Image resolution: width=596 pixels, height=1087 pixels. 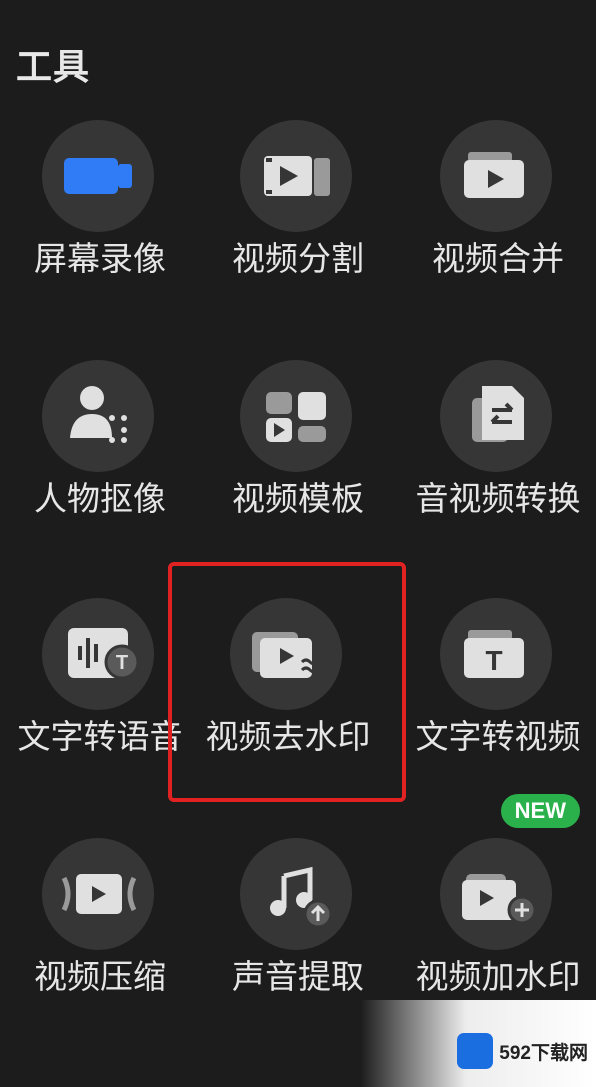 What do you see at coordinates (296, 894) in the screenshot?
I see `audio-extract-icon` at bounding box center [296, 894].